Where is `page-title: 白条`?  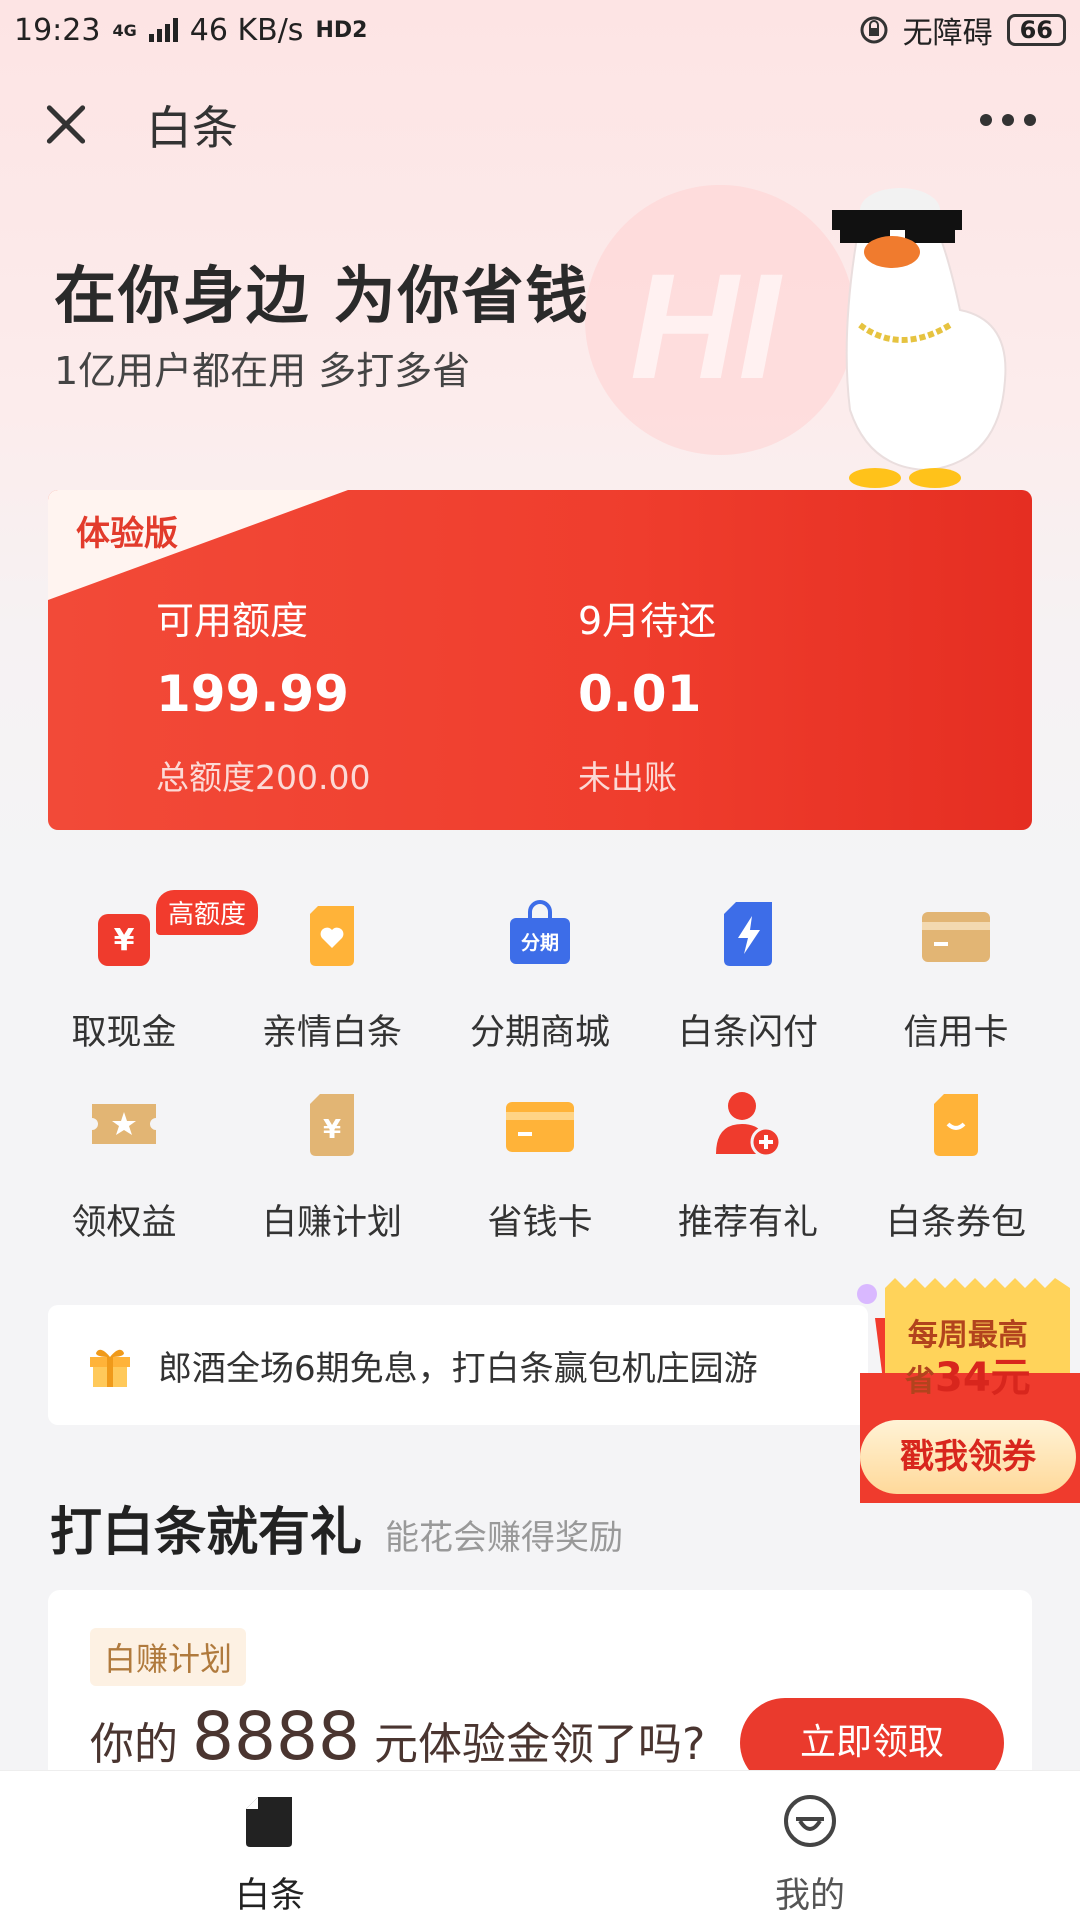
page-title: 白条 is located at coordinates (192, 128).